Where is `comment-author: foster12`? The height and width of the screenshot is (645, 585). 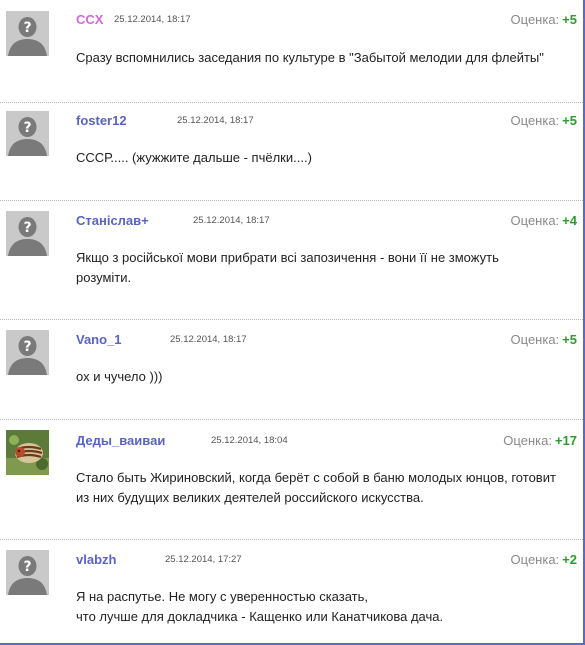
comment-author: foster12 is located at coordinates (101, 120).